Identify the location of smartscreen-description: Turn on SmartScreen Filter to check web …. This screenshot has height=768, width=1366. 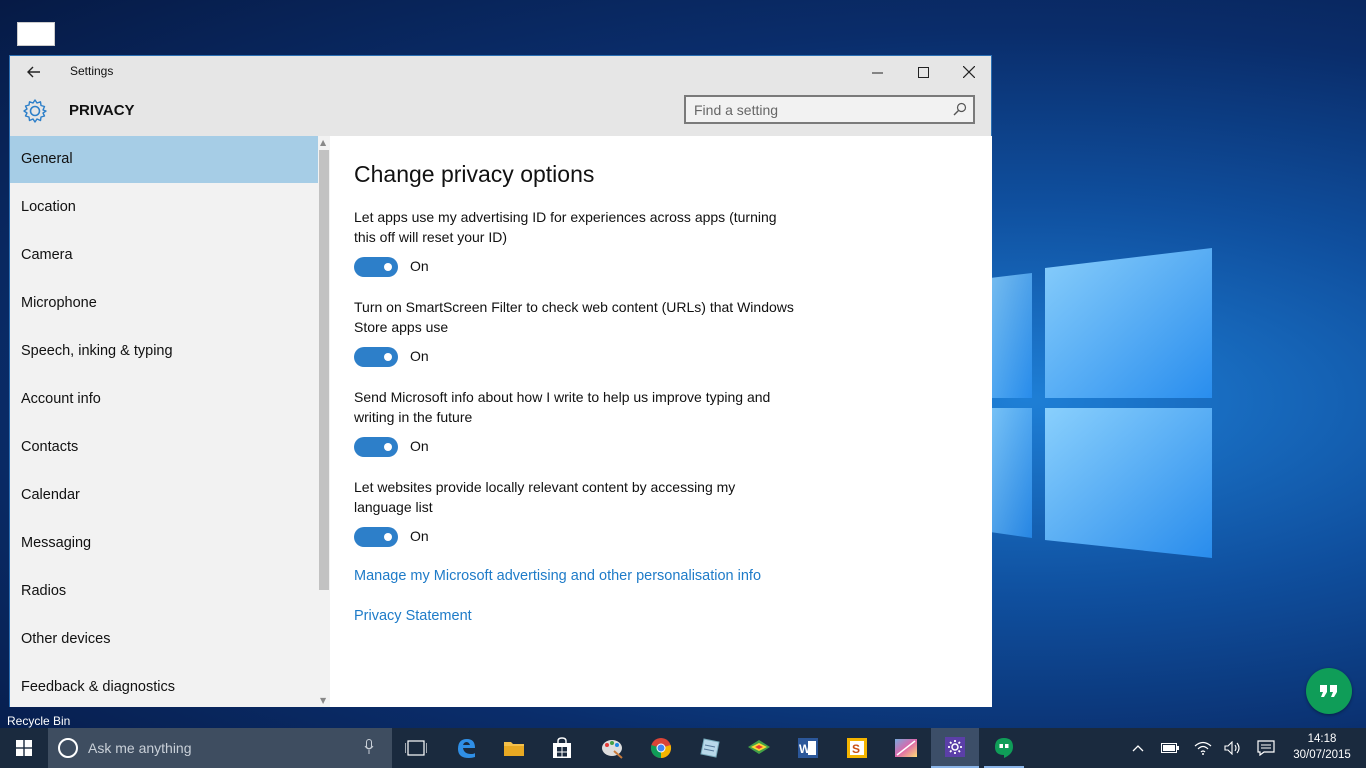
(574, 317).